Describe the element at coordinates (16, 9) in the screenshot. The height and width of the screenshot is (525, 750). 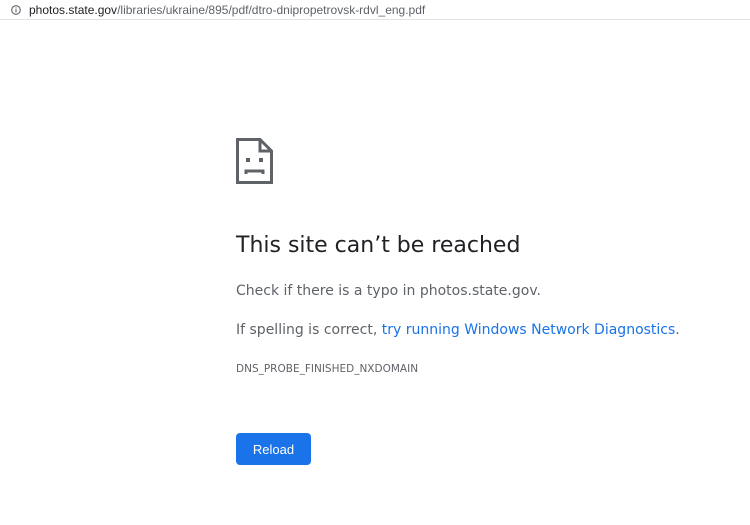
I see `info-icon` at that location.